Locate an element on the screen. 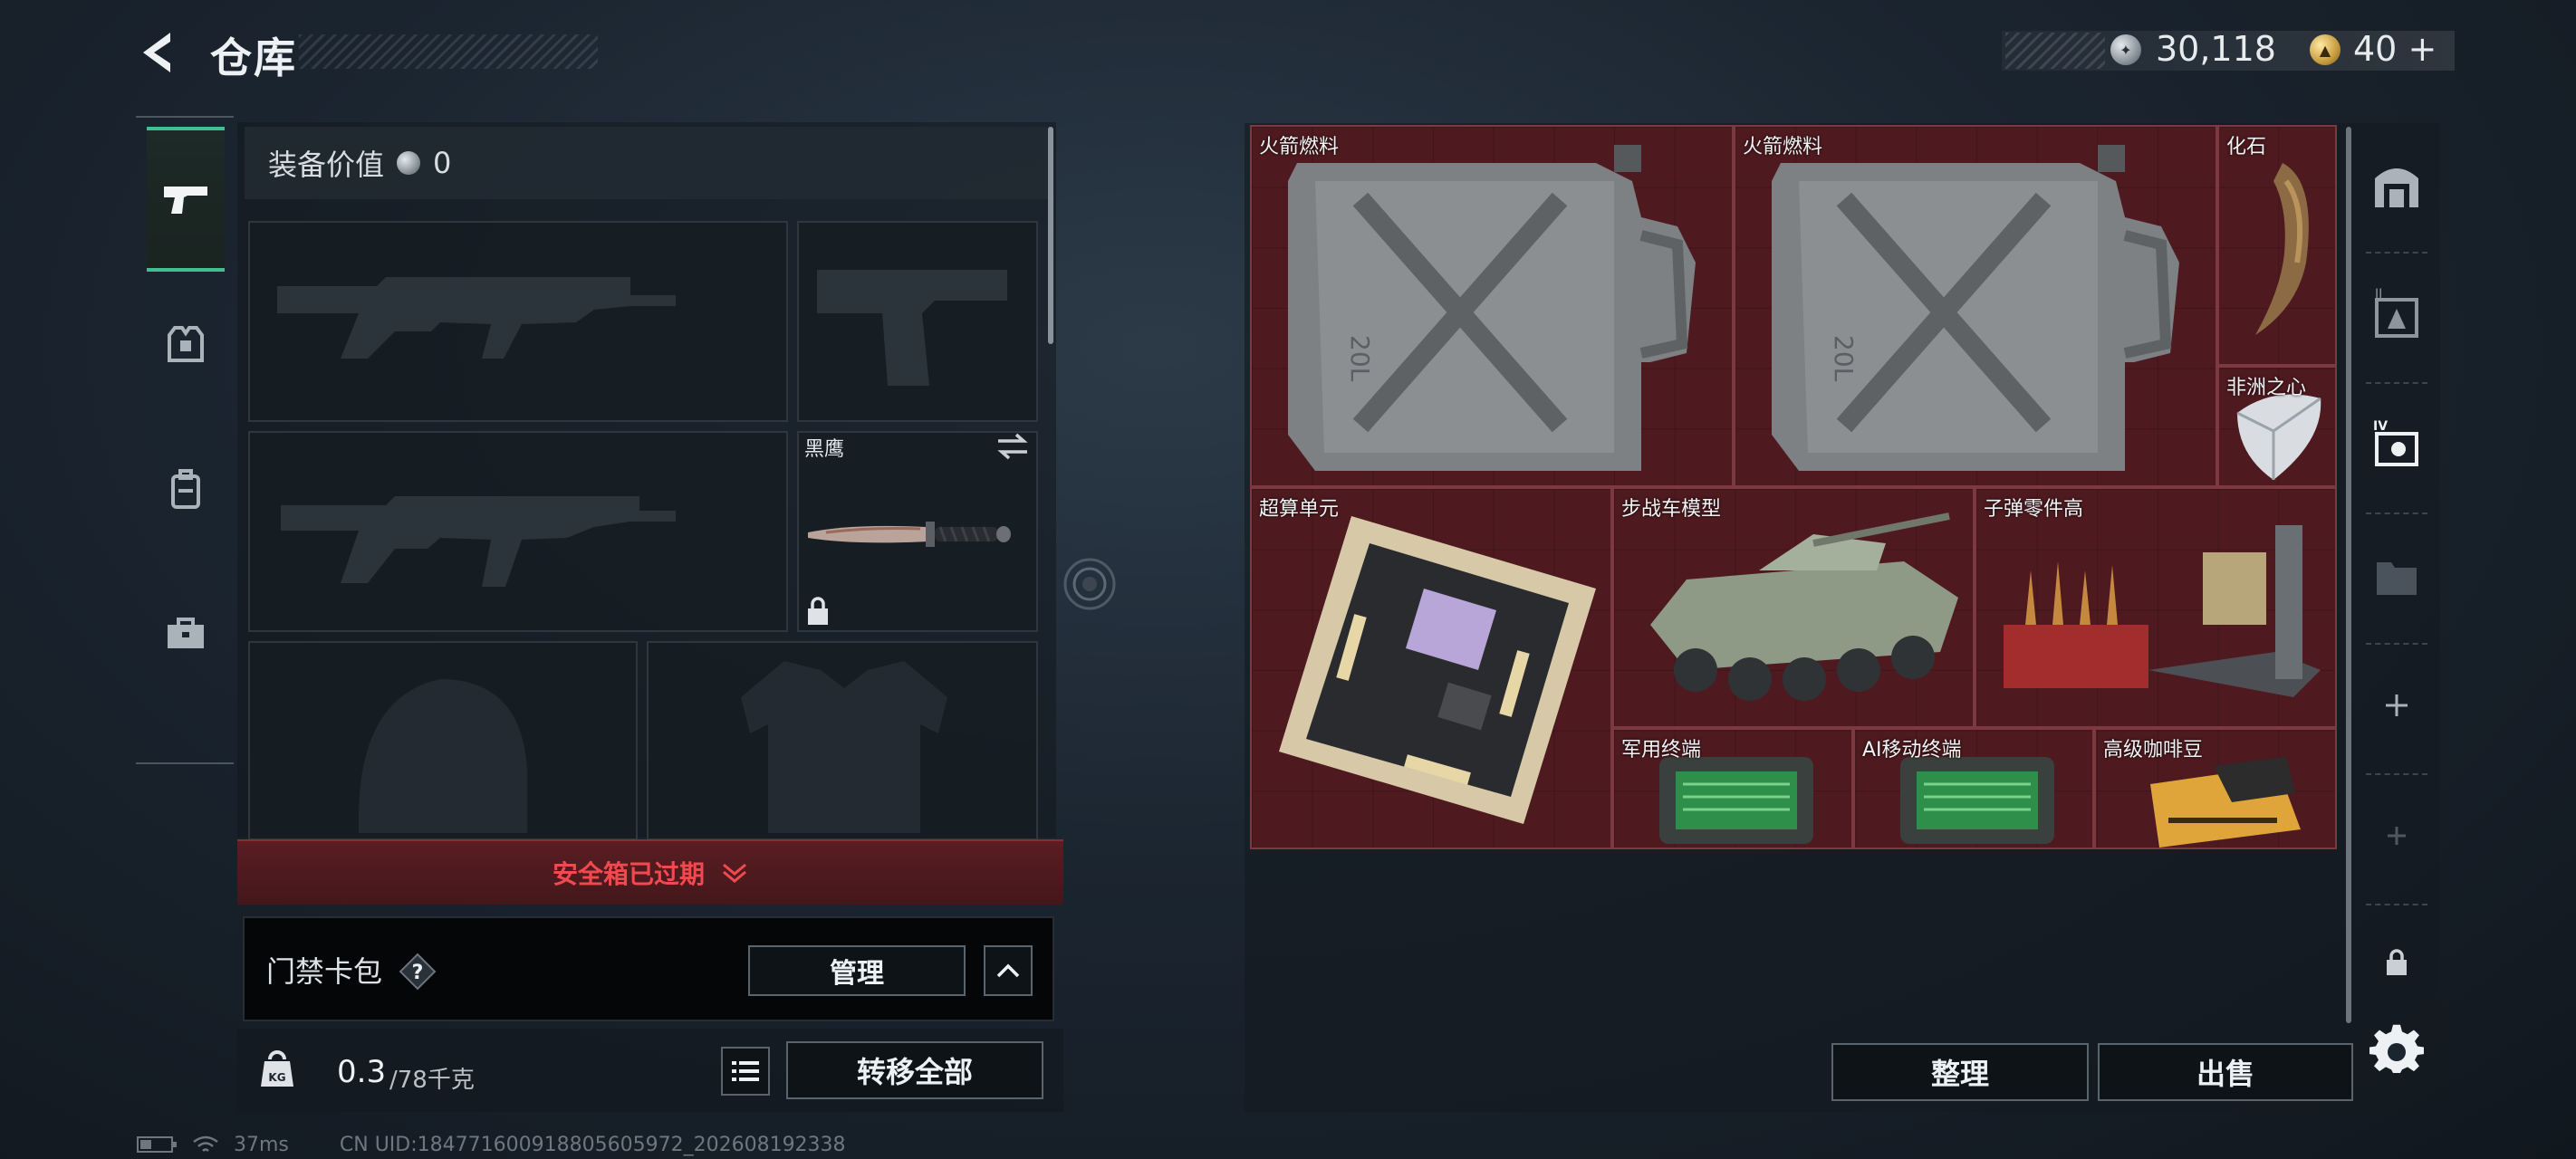 The image size is (2576, 1159). nav-armor is located at coordinates (186, 344).